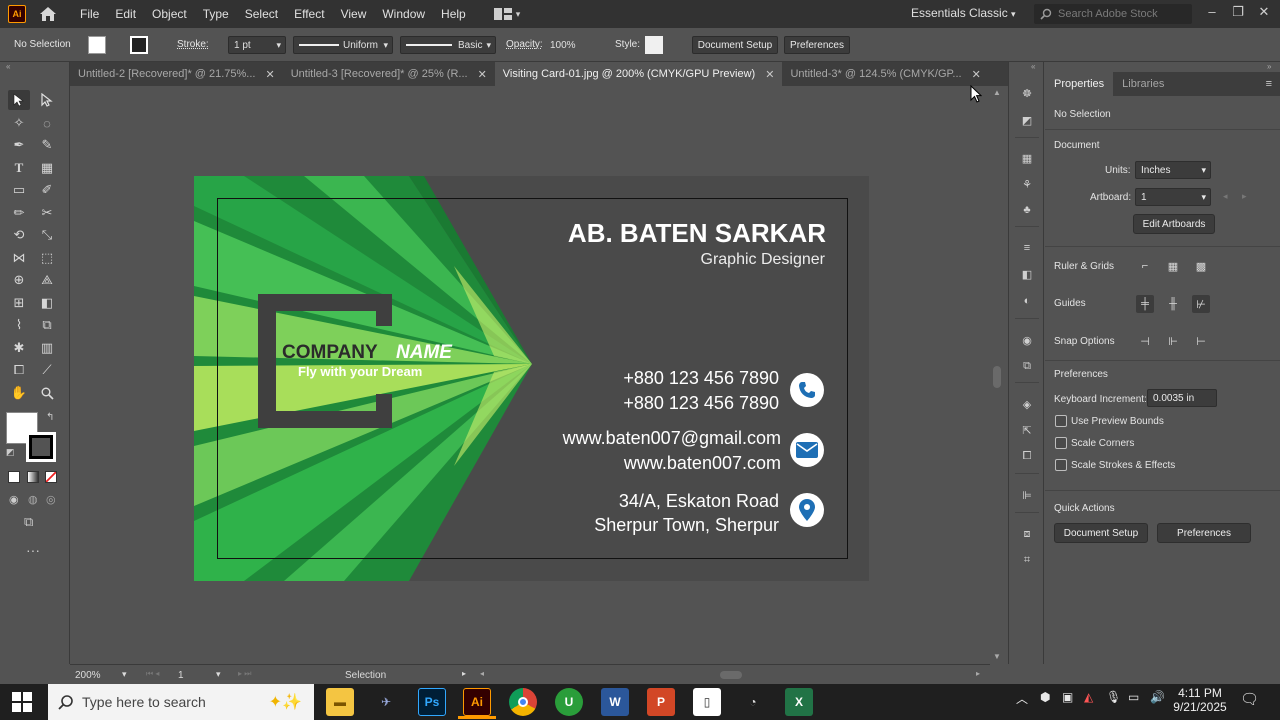 This screenshot has height=720, width=1280. Describe the element at coordinates (1244, 196) in the screenshot. I see `next-artboard-icon: ▸` at that location.